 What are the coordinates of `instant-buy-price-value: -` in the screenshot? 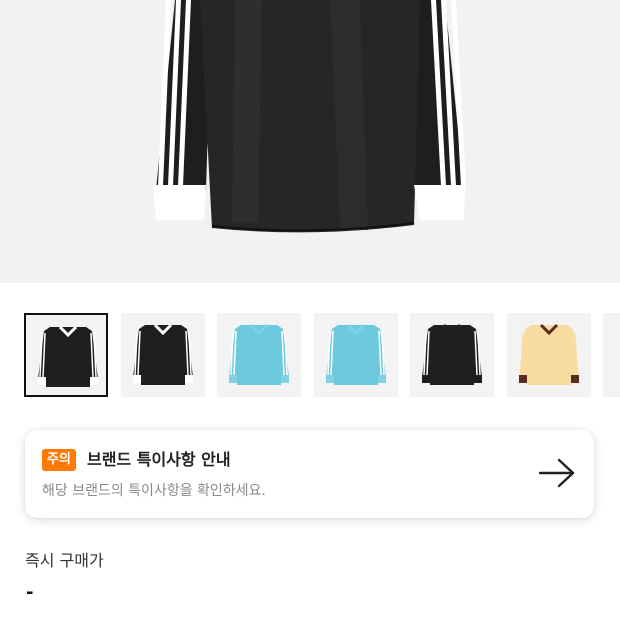 It's located at (30, 592).